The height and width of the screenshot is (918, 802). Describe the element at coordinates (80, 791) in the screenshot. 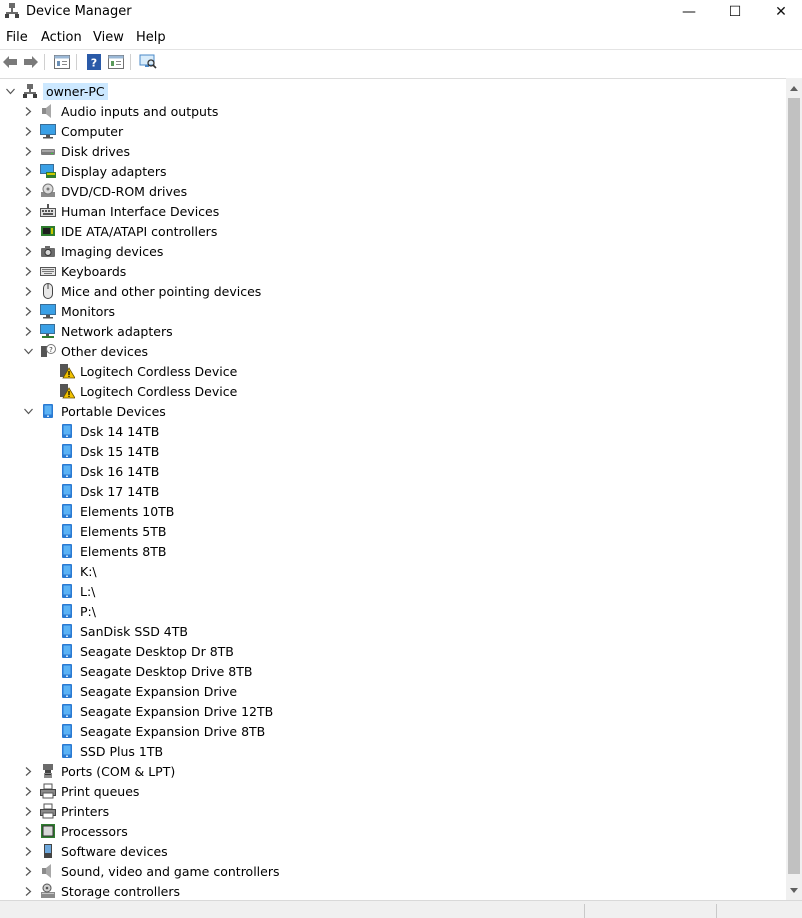

I see `device-item: Print queues` at that location.